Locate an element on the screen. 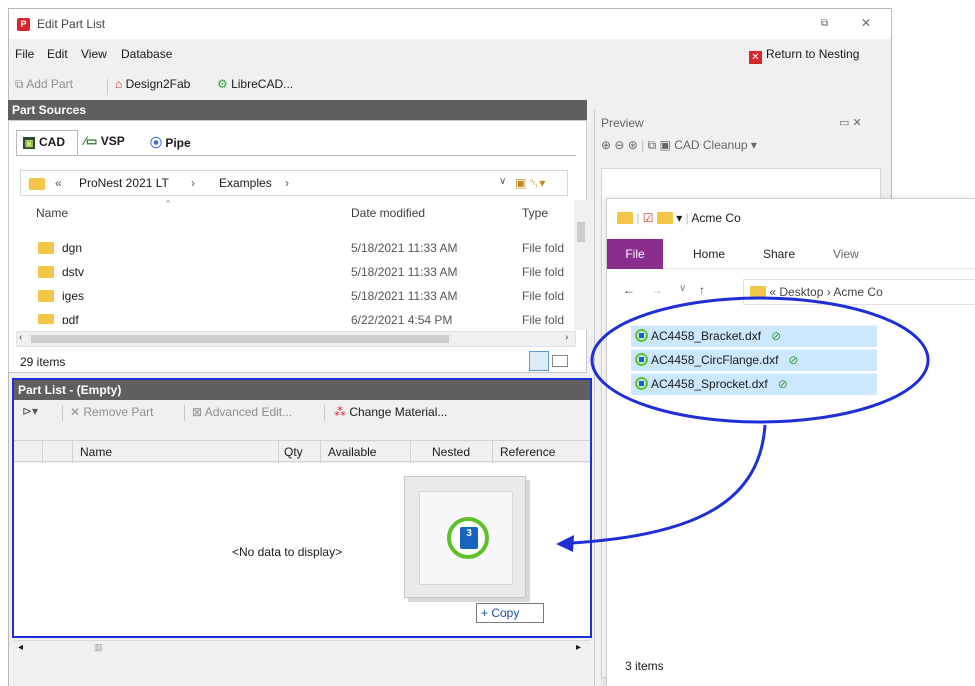 This screenshot has width=975, height=686. zoom-fit-icon: ⊛ is located at coordinates (634, 145).